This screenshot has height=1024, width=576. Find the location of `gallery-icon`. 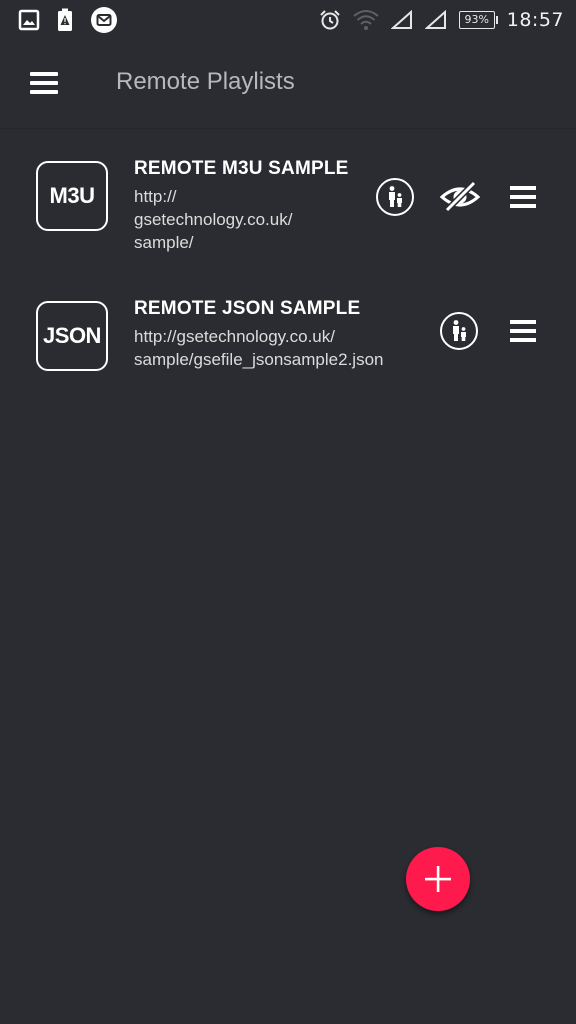

gallery-icon is located at coordinates (29, 20).